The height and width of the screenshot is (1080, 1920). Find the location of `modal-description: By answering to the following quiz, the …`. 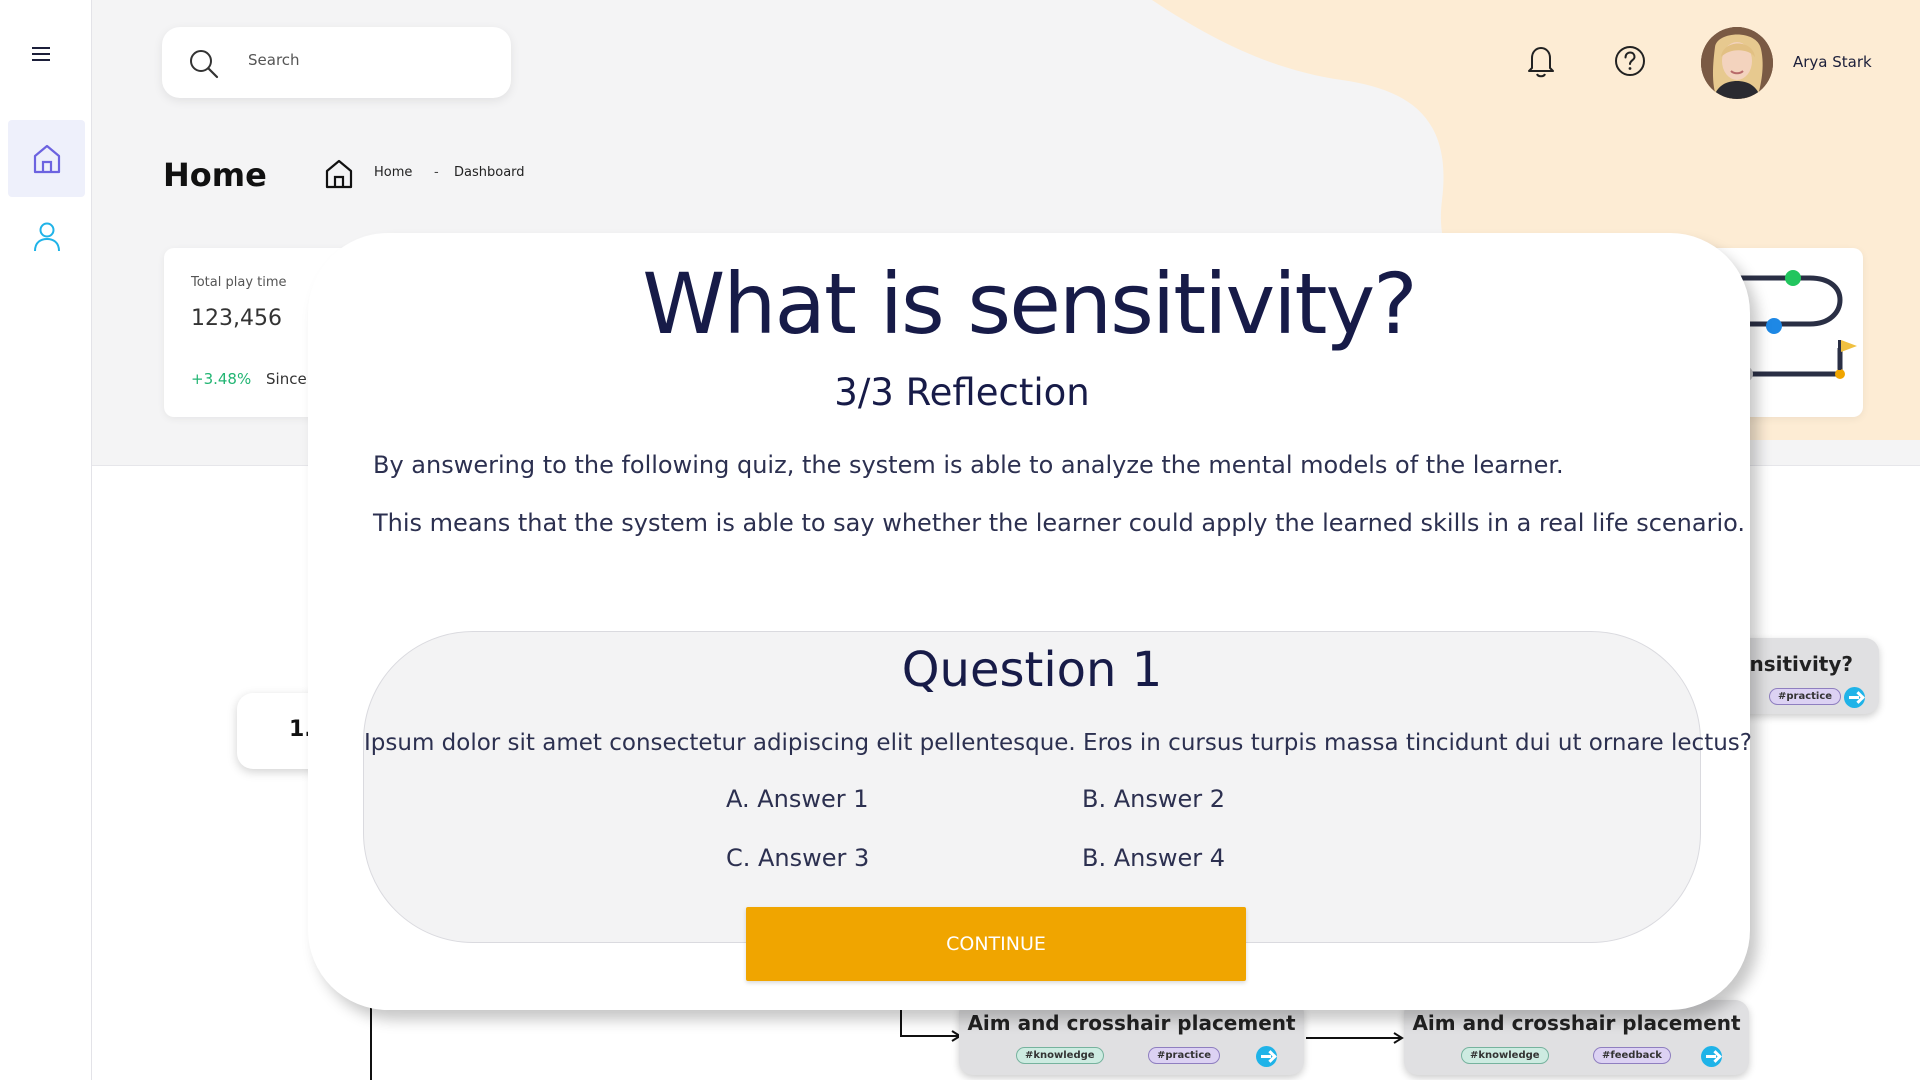

modal-description: By answering to the following quiz, the … is located at coordinates (968, 465).